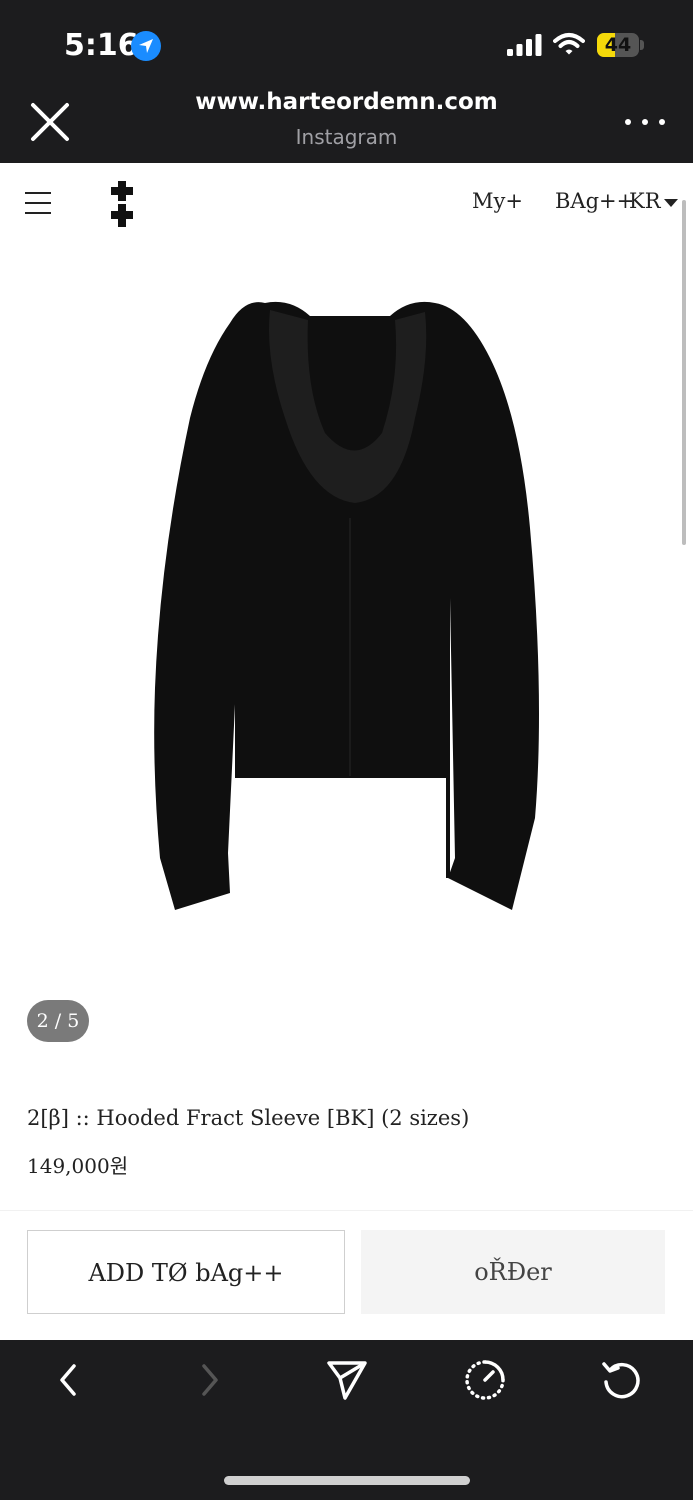  Describe the element at coordinates (346, 102) in the screenshot. I see `browser-url: www.harteordemn.com` at that location.